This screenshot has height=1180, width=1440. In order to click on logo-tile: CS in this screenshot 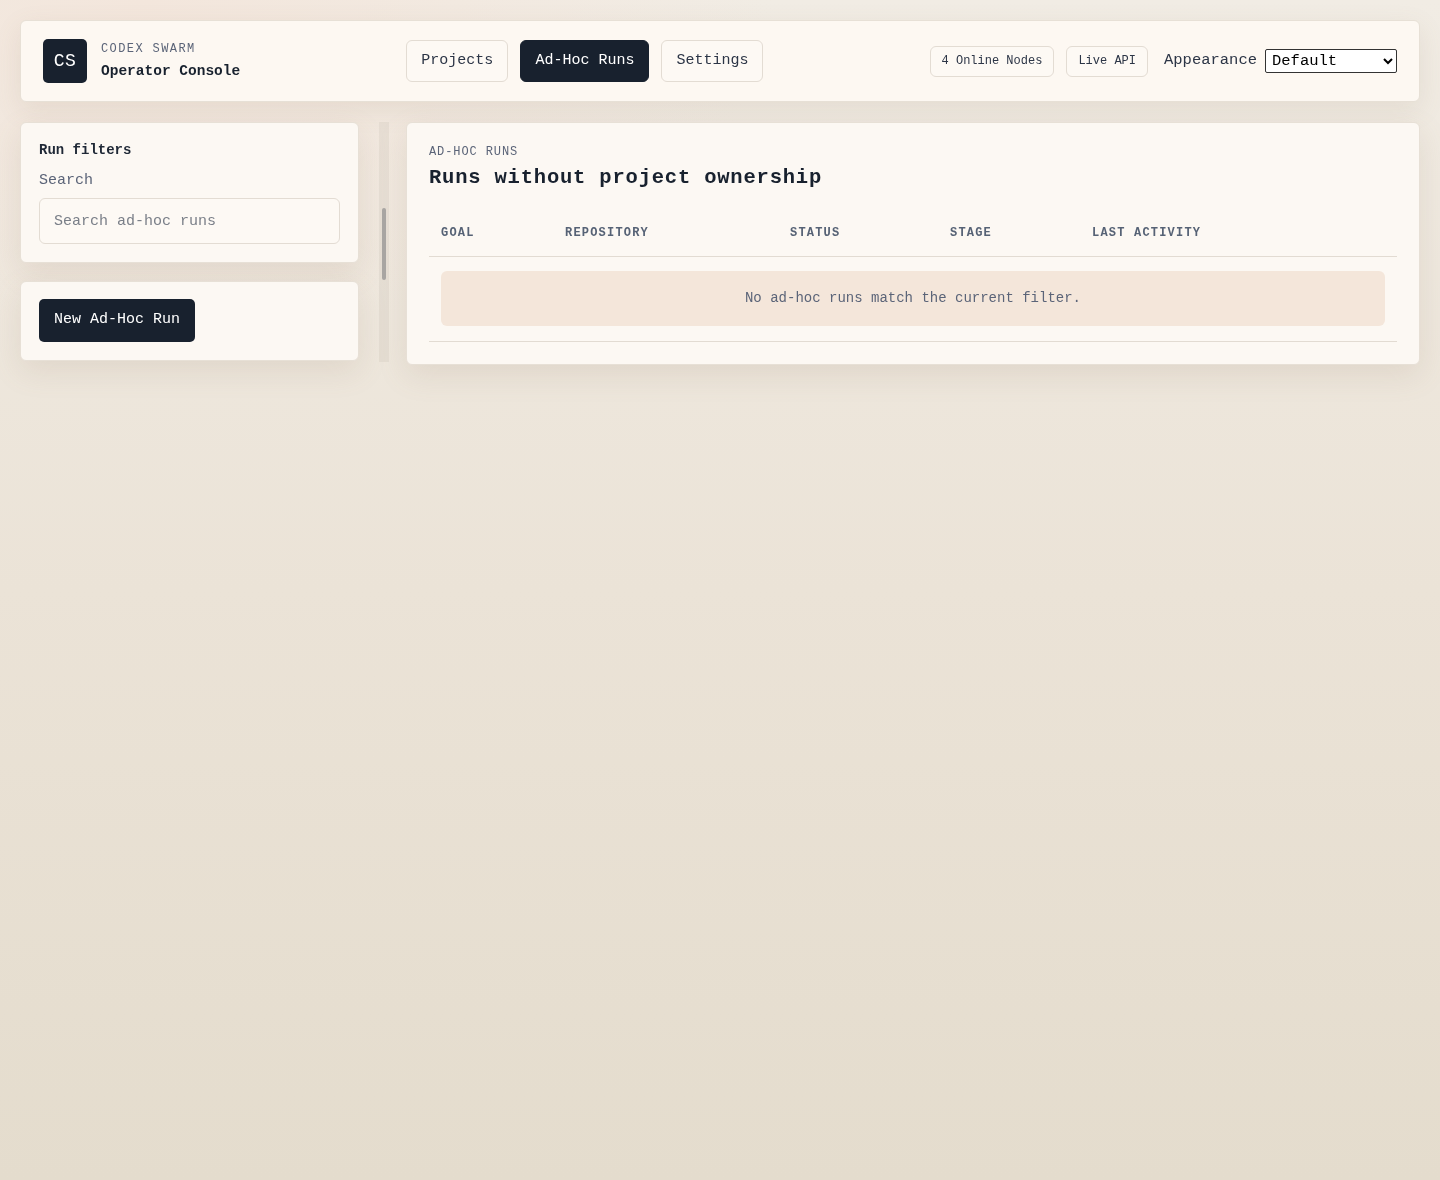, I will do `click(65, 61)`.